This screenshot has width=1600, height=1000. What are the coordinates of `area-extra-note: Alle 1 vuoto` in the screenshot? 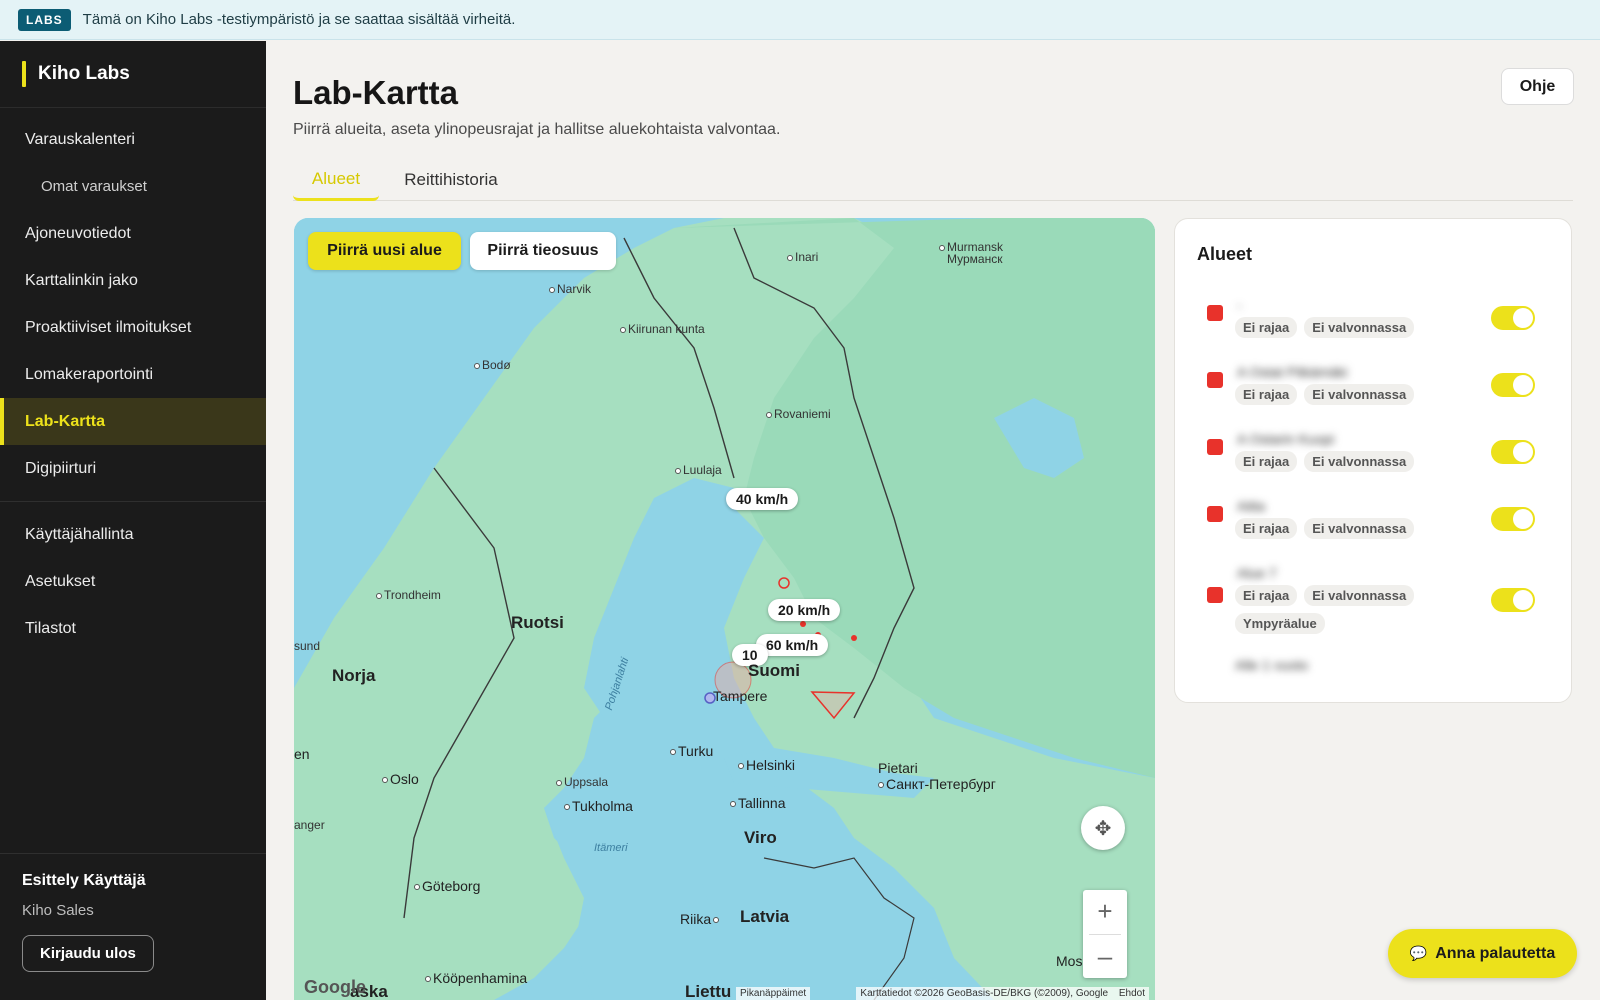 It's located at (1272, 665).